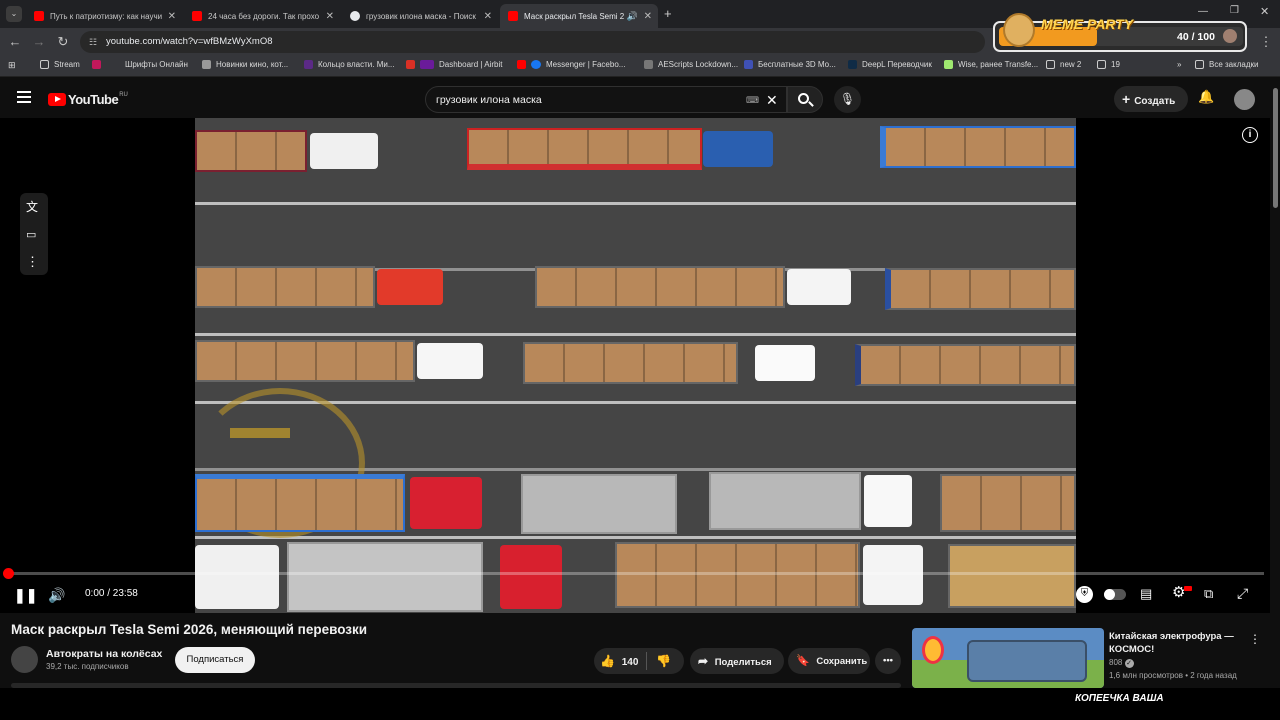 The image size is (1280, 720). I want to click on keyboard-icon: ⌨, so click(752, 100).